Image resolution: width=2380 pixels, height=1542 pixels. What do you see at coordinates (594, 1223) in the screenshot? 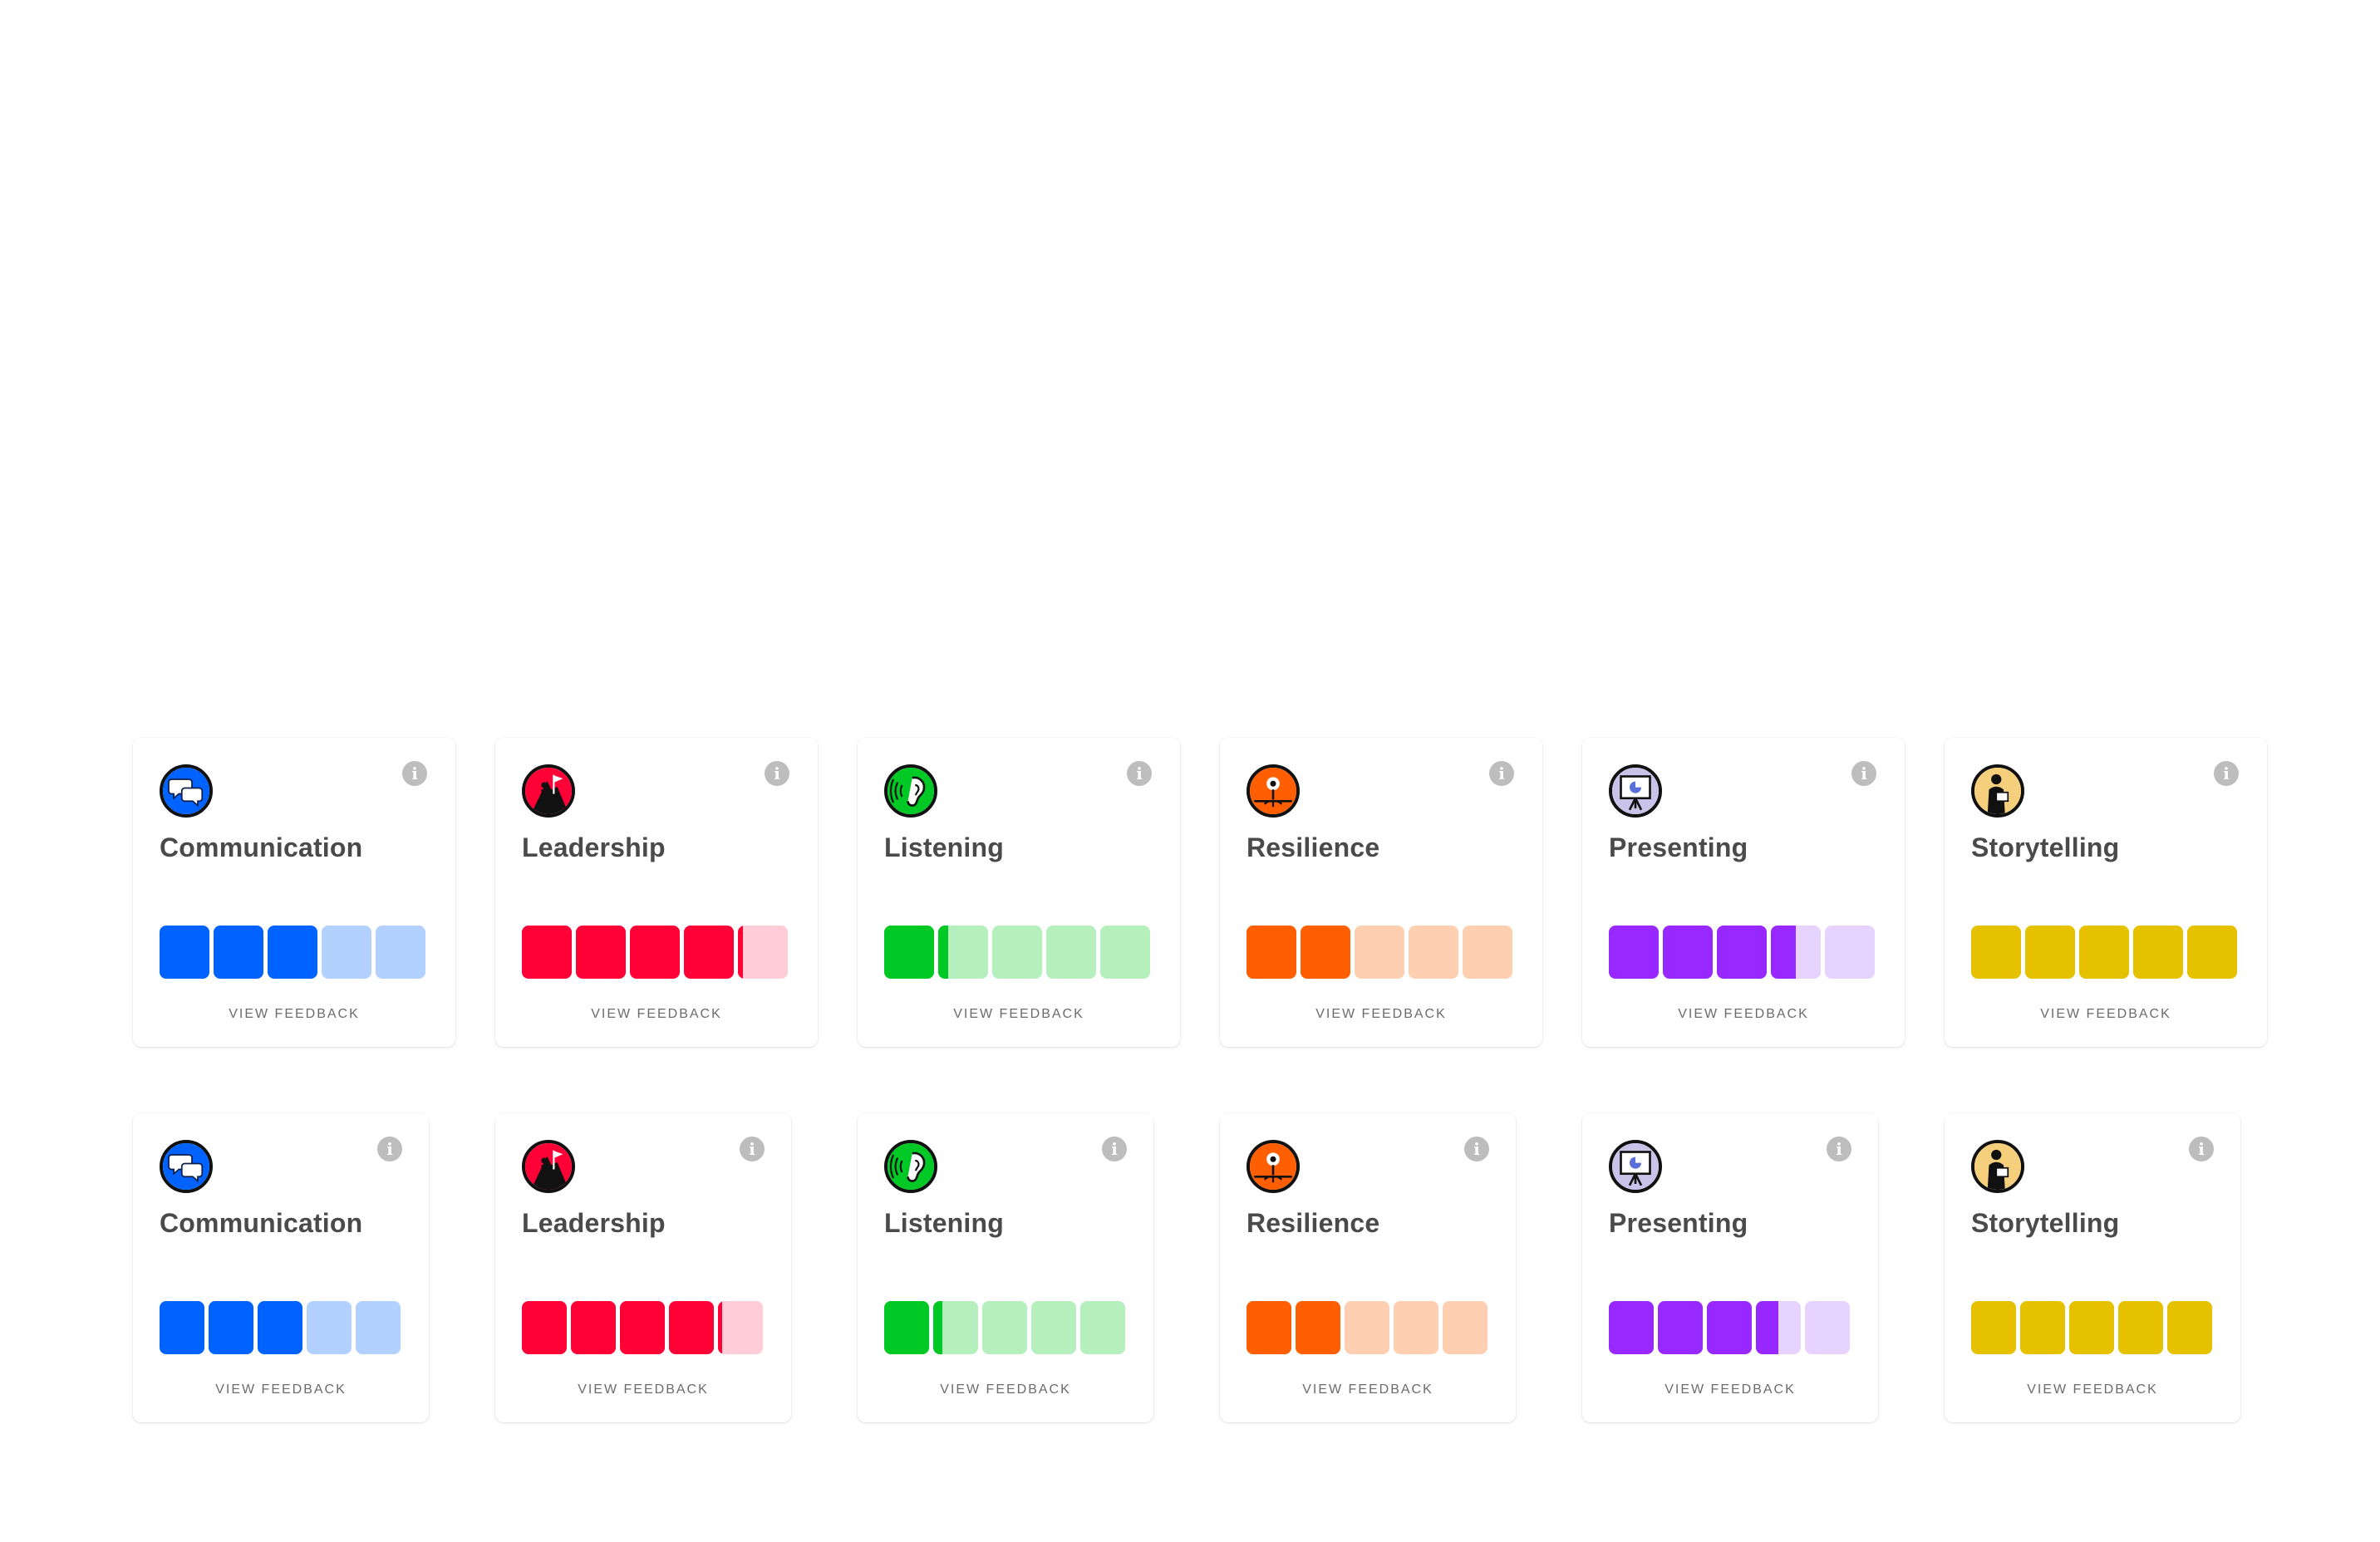
I see `skill-name: Leadership` at bounding box center [594, 1223].